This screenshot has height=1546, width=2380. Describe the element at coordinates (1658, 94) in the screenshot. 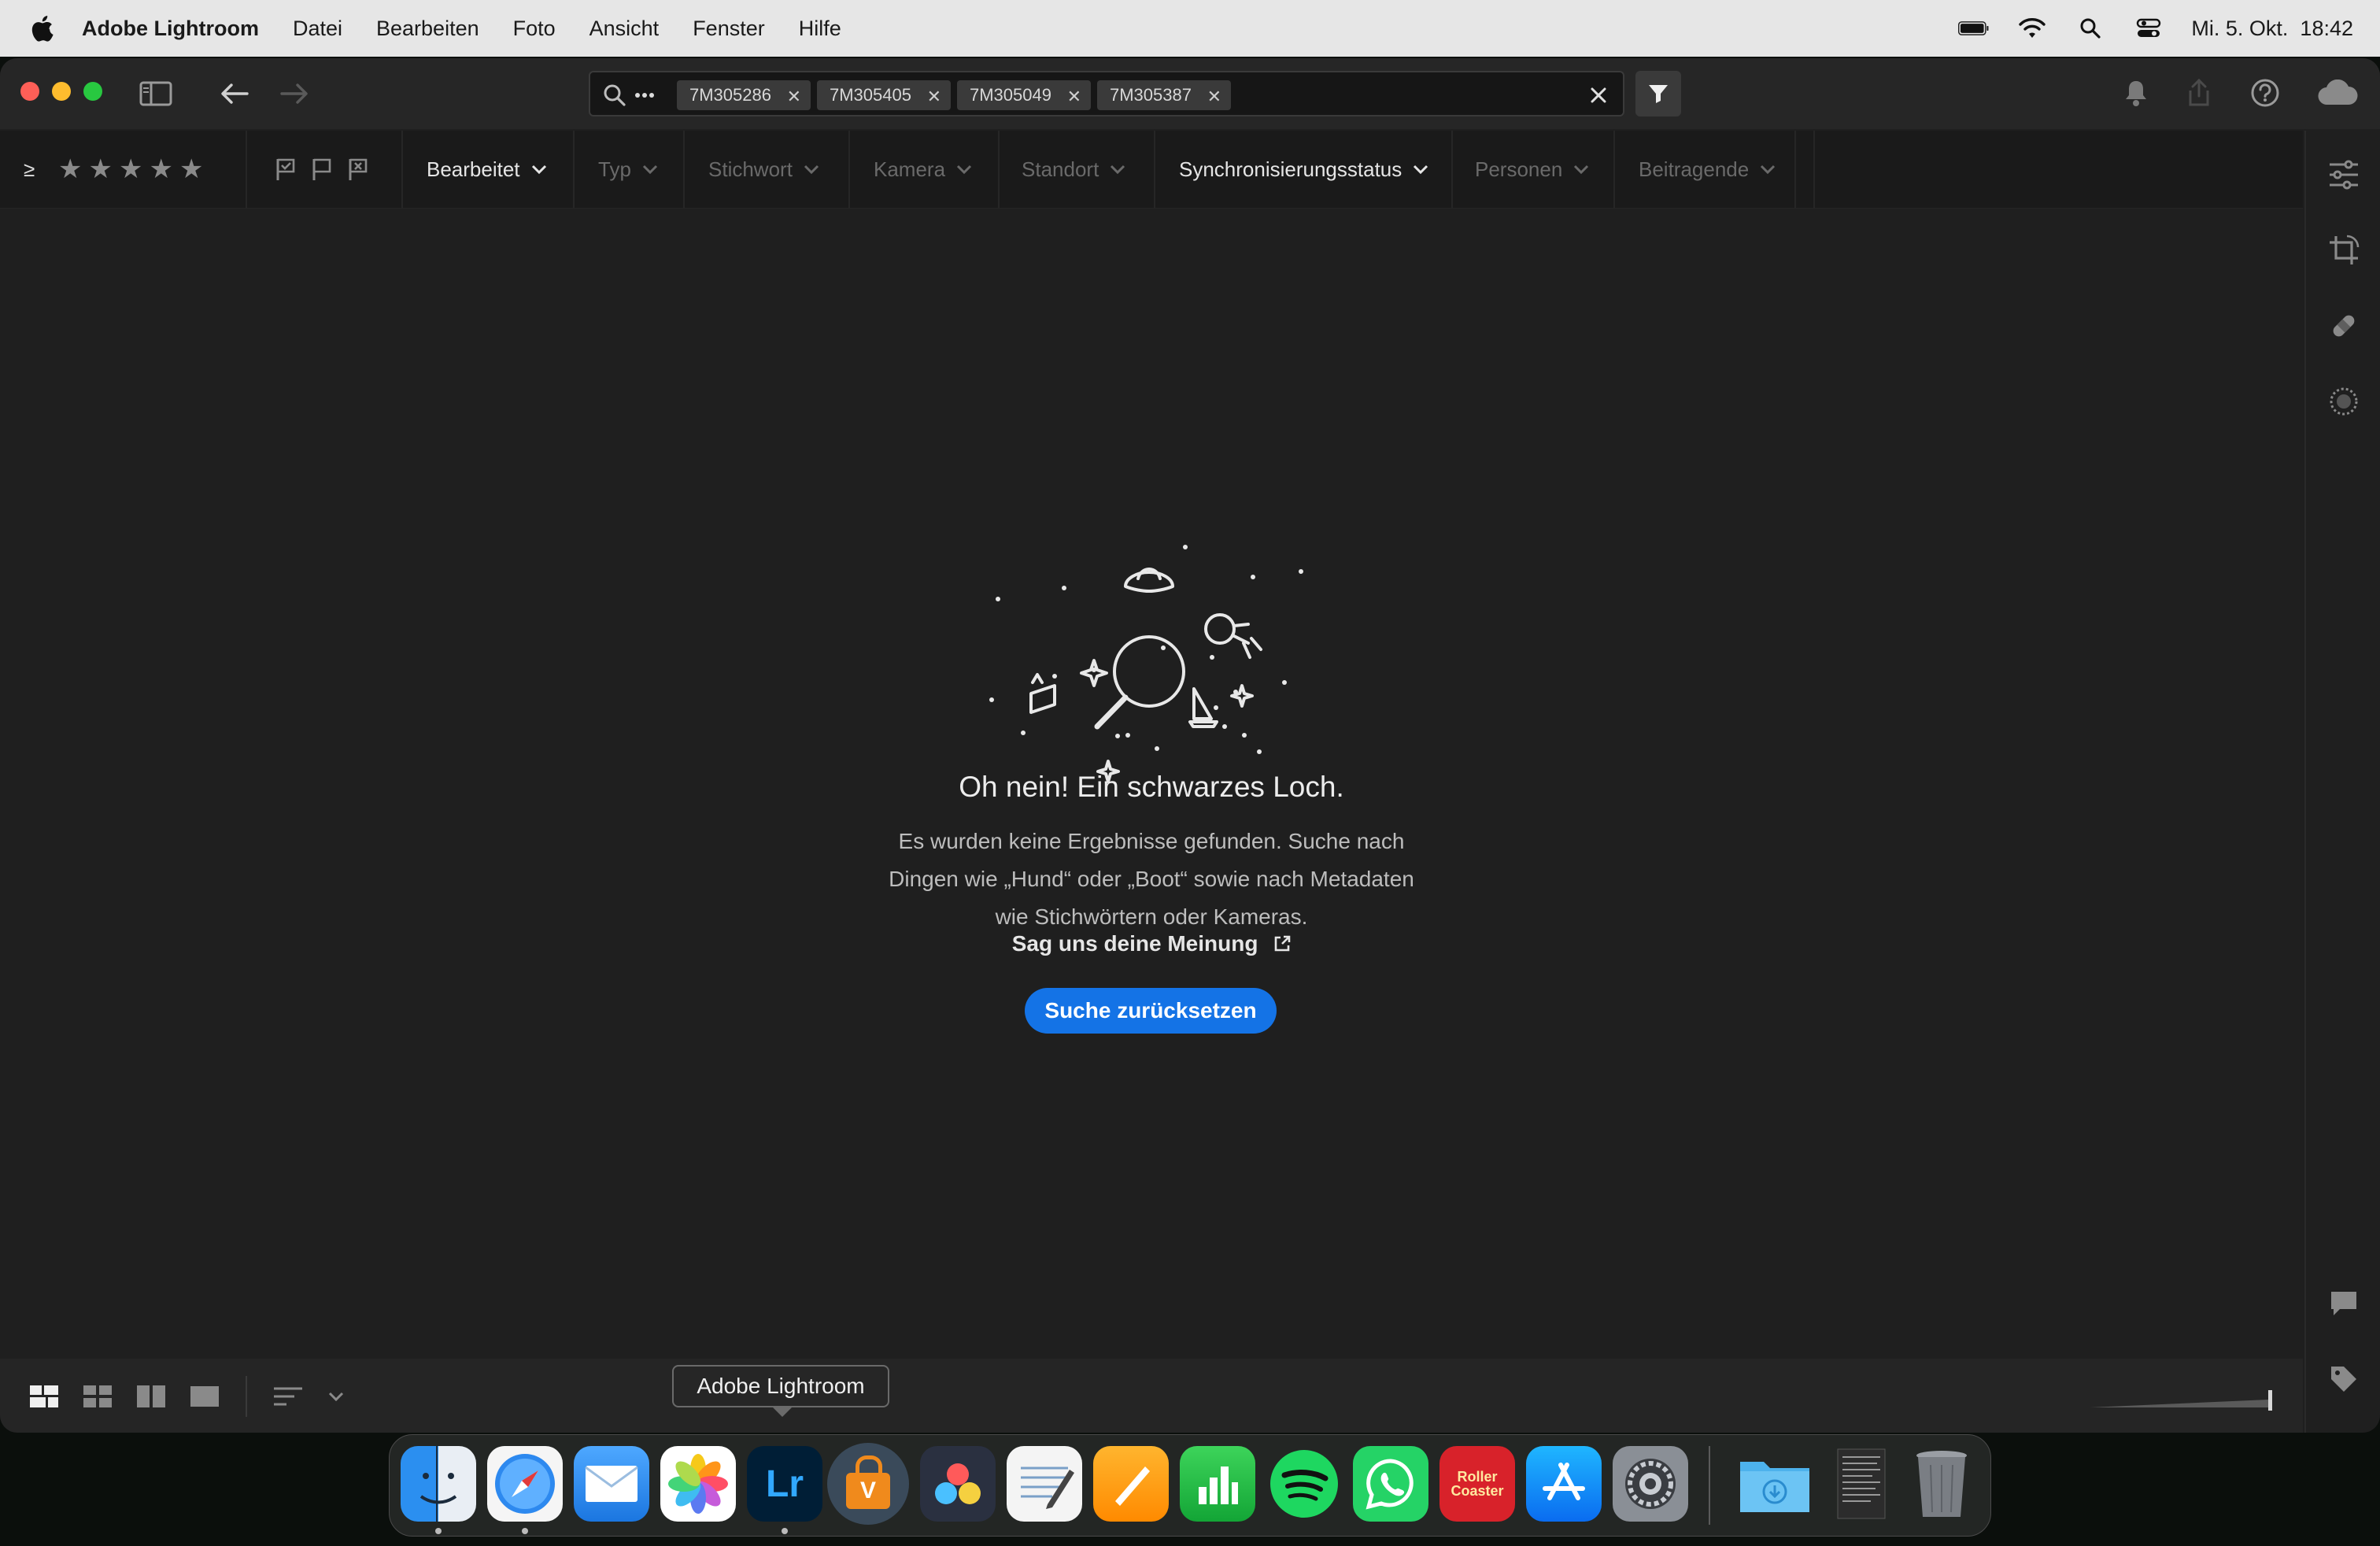

I see `filter-funnel-icon` at that location.